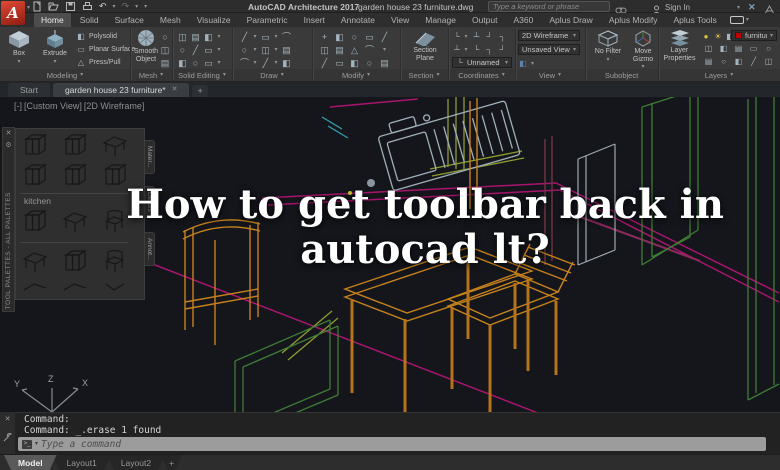 The width and height of the screenshot is (780, 470). I want to click on media-panel-icon, so click(736, 20).